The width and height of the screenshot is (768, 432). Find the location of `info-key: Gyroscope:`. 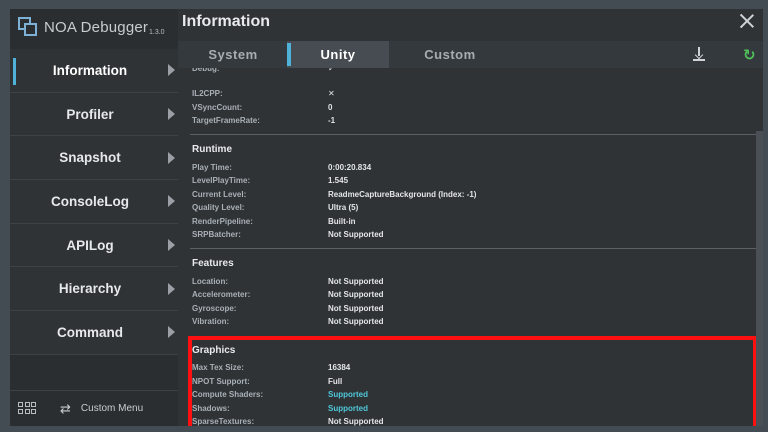

info-key: Gyroscope: is located at coordinates (214, 308).